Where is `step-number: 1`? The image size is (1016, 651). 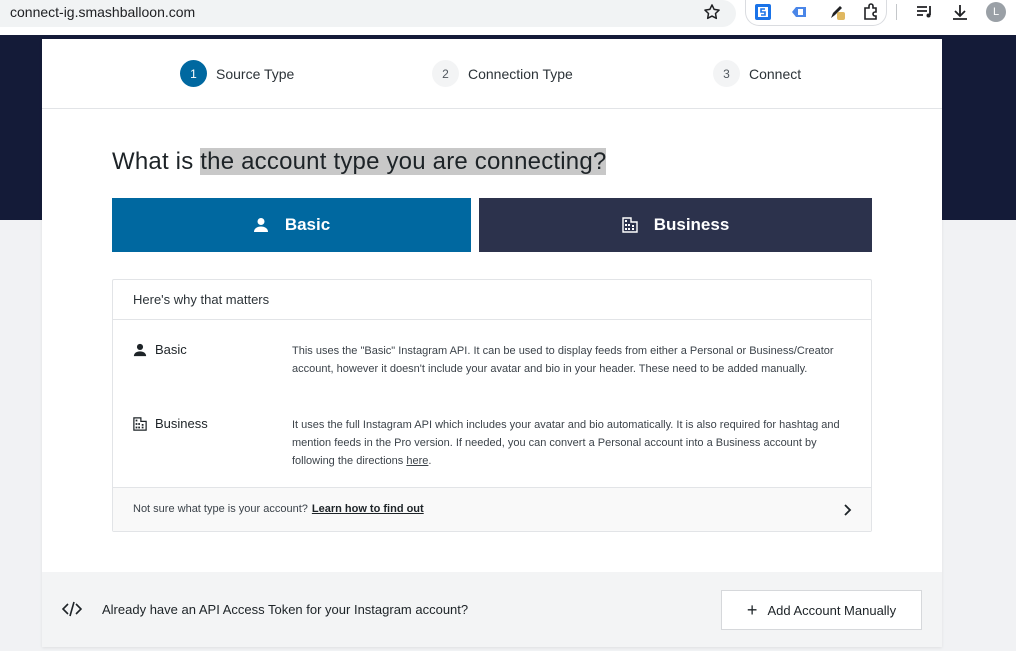 step-number: 1 is located at coordinates (193, 73).